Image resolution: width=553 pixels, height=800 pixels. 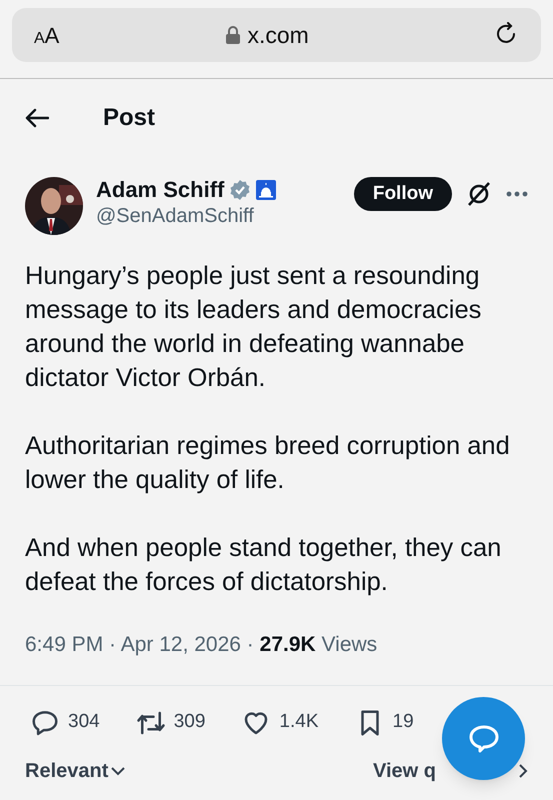 I want to click on lock-icon, so click(x=233, y=35).